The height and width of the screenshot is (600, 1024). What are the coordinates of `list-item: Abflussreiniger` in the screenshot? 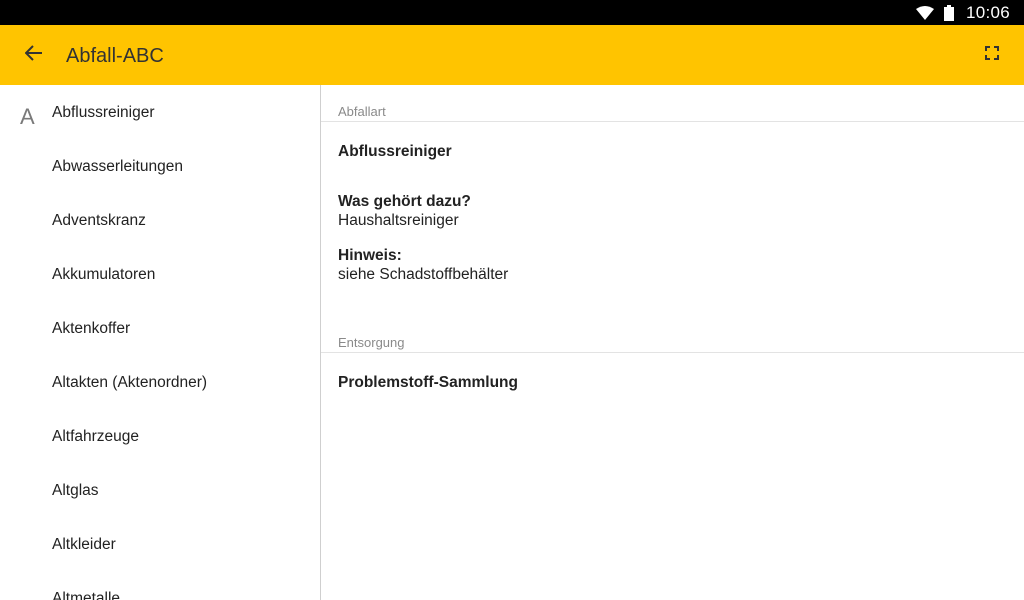 It's located at (103, 113).